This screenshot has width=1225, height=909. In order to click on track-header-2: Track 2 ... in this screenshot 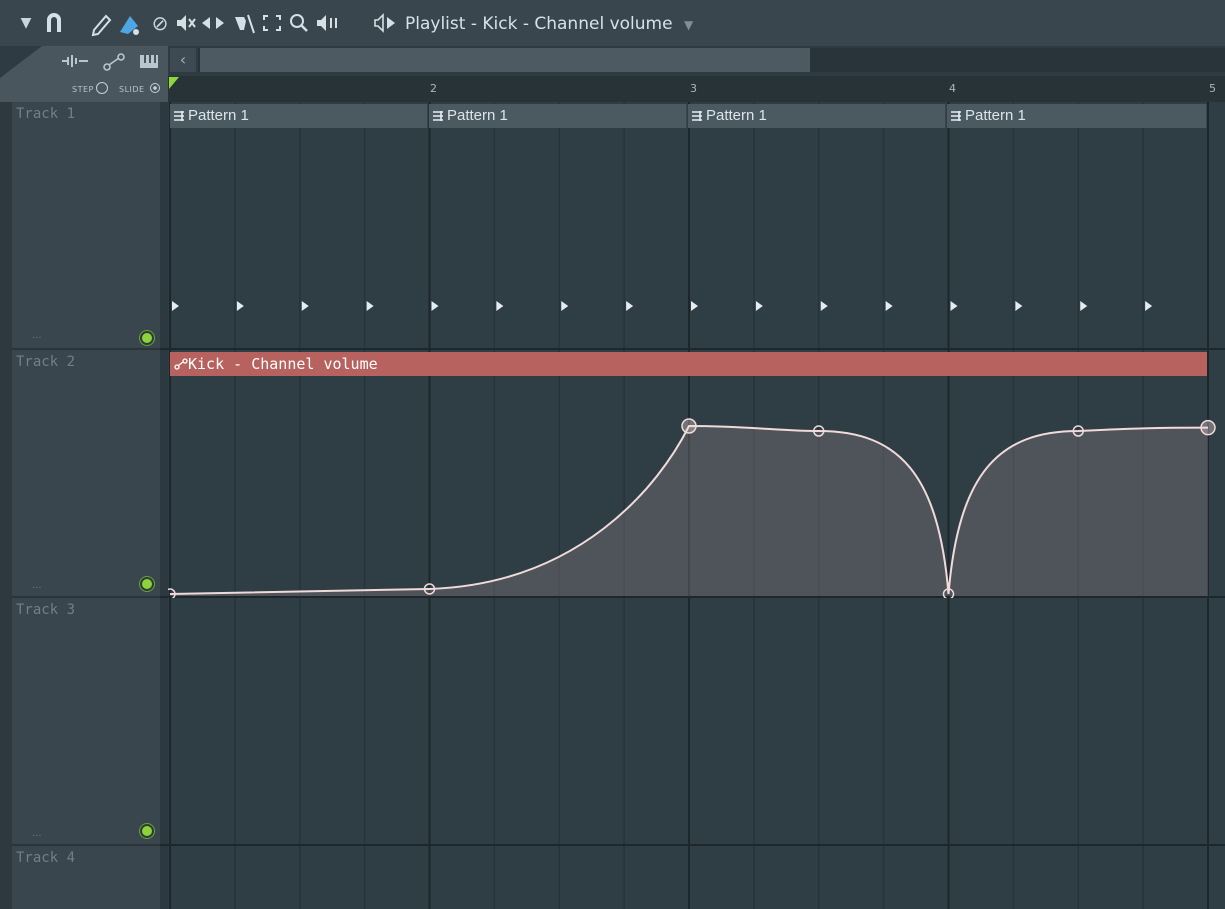, I will do `click(86, 474)`.